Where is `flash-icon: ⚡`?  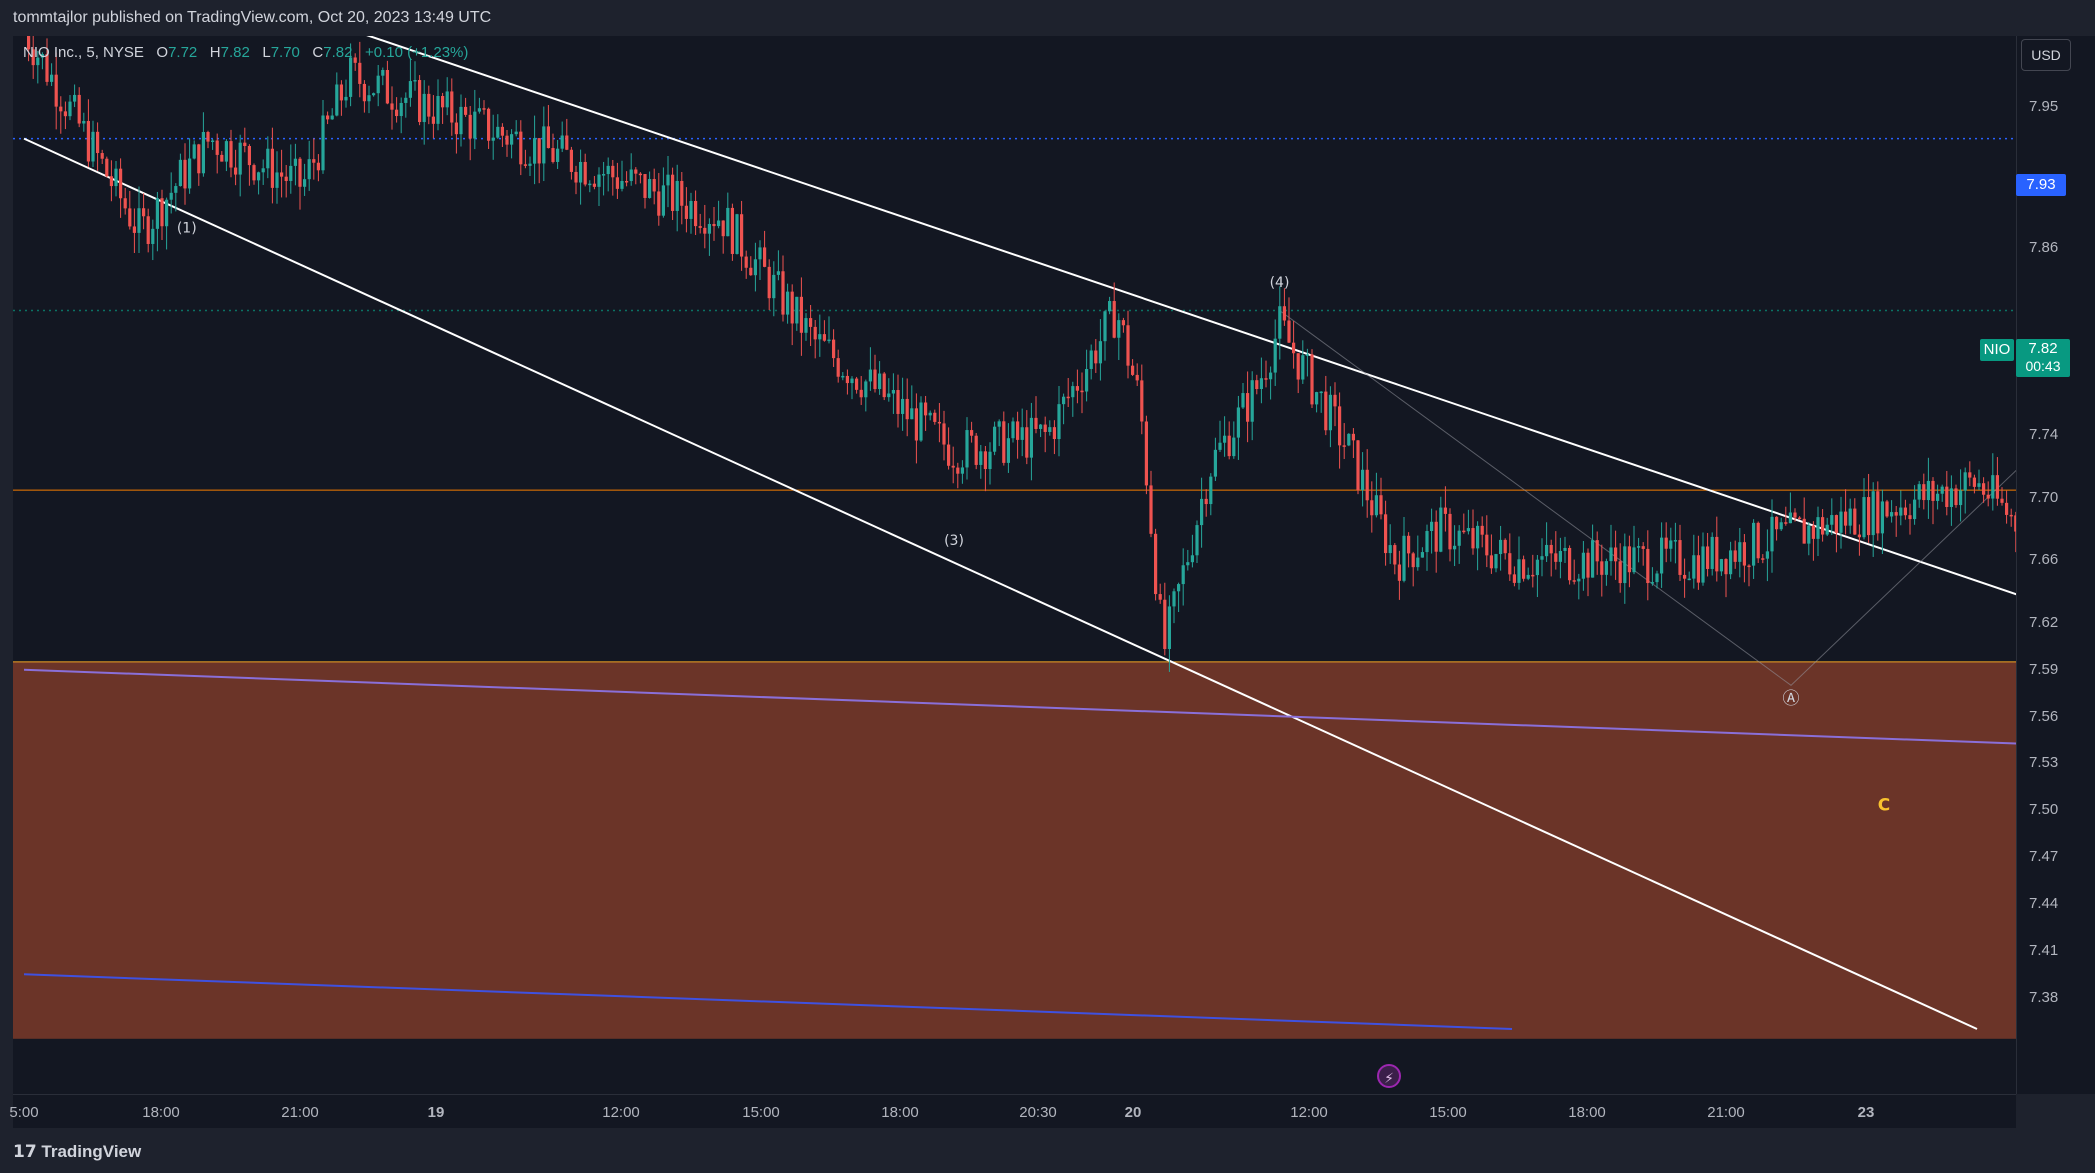
flash-icon: ⚡ is located at coordinates (1389, 1076).